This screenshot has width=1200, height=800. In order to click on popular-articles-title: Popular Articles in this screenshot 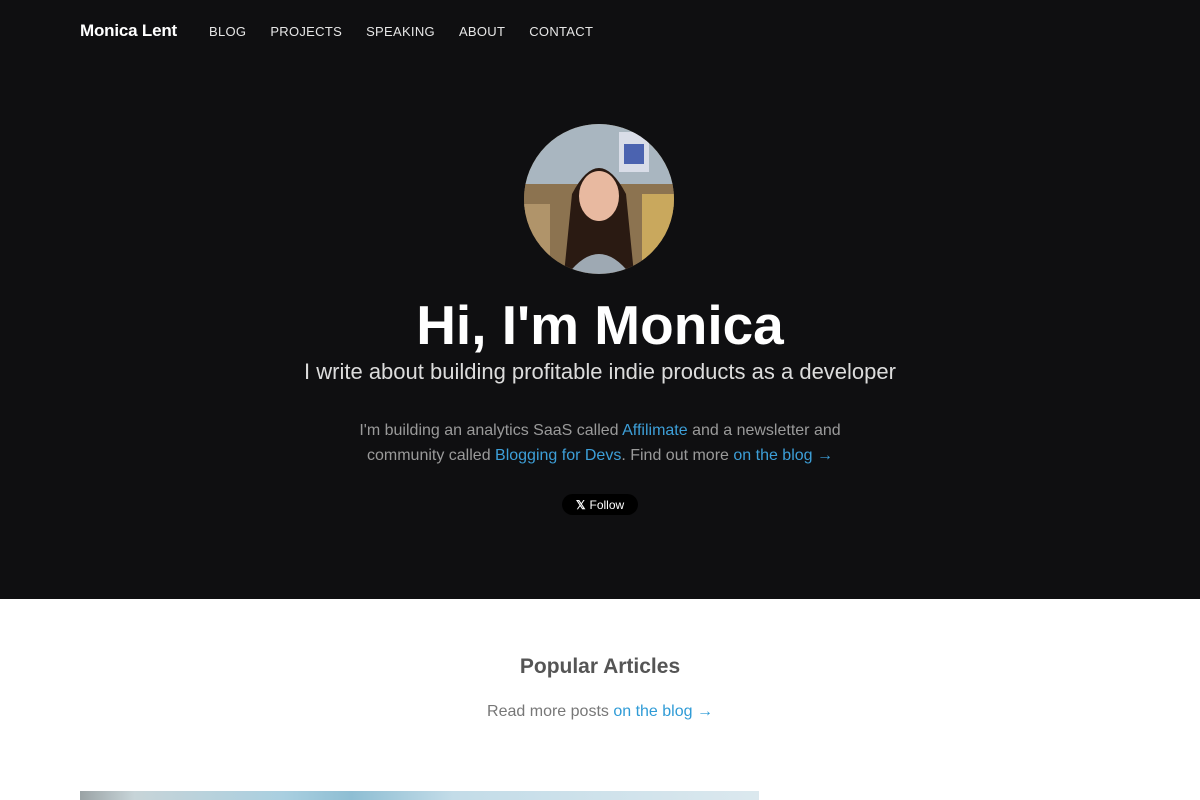, I will do `click(600, 666)`.